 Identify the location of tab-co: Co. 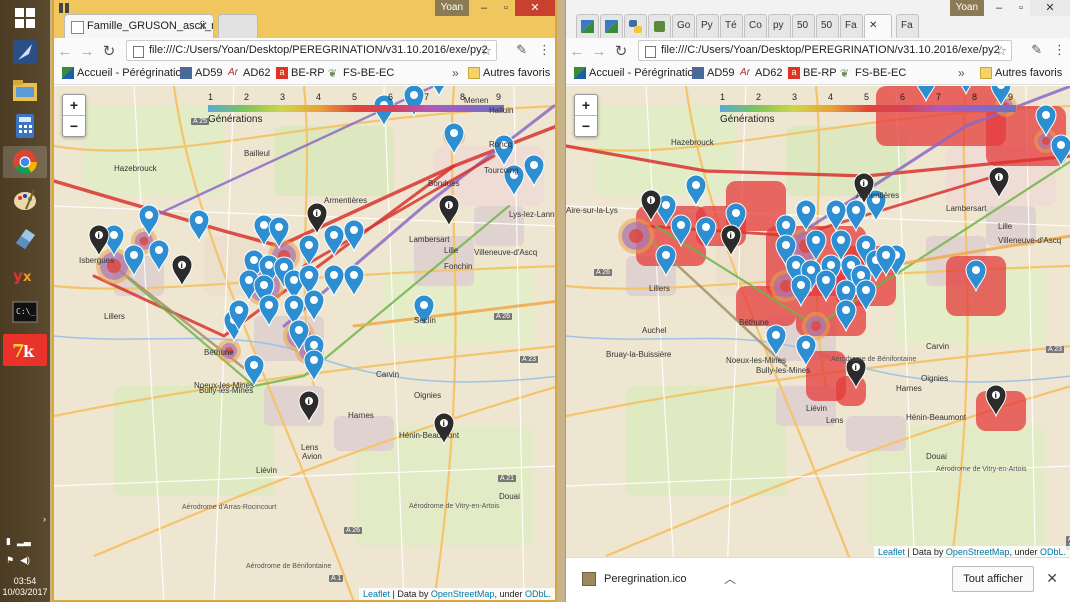
(755, 26).